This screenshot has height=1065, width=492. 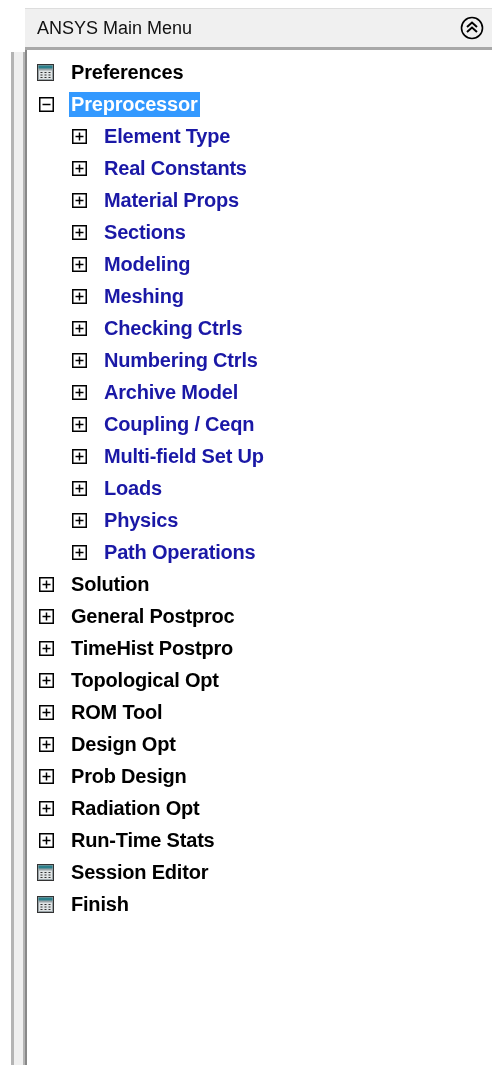 What do you see at coordinates (180, 552) in the screenshot?
I see `tree-item: Path Operations` at bounding box center [180, 552].